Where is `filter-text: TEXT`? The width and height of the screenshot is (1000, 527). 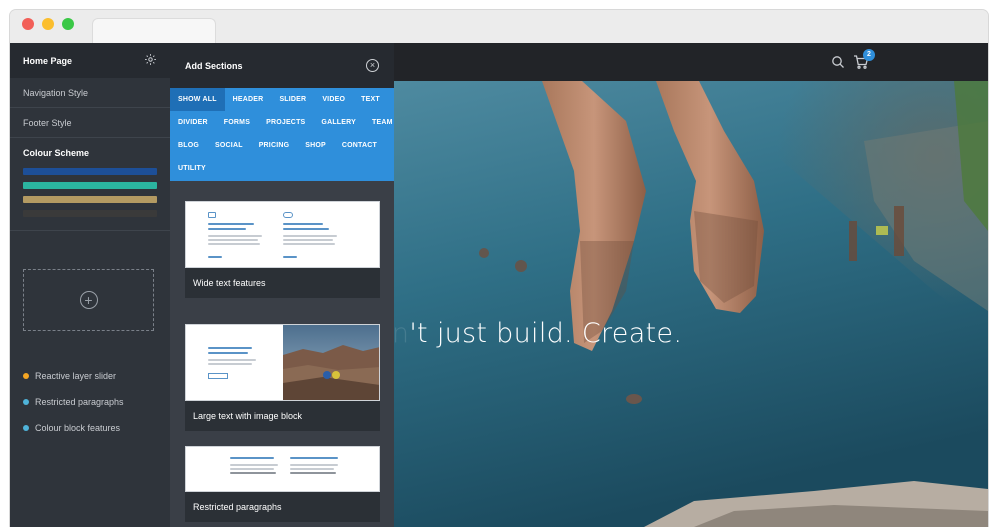 filter-text: TEXT is located at coordinates (370, 99).